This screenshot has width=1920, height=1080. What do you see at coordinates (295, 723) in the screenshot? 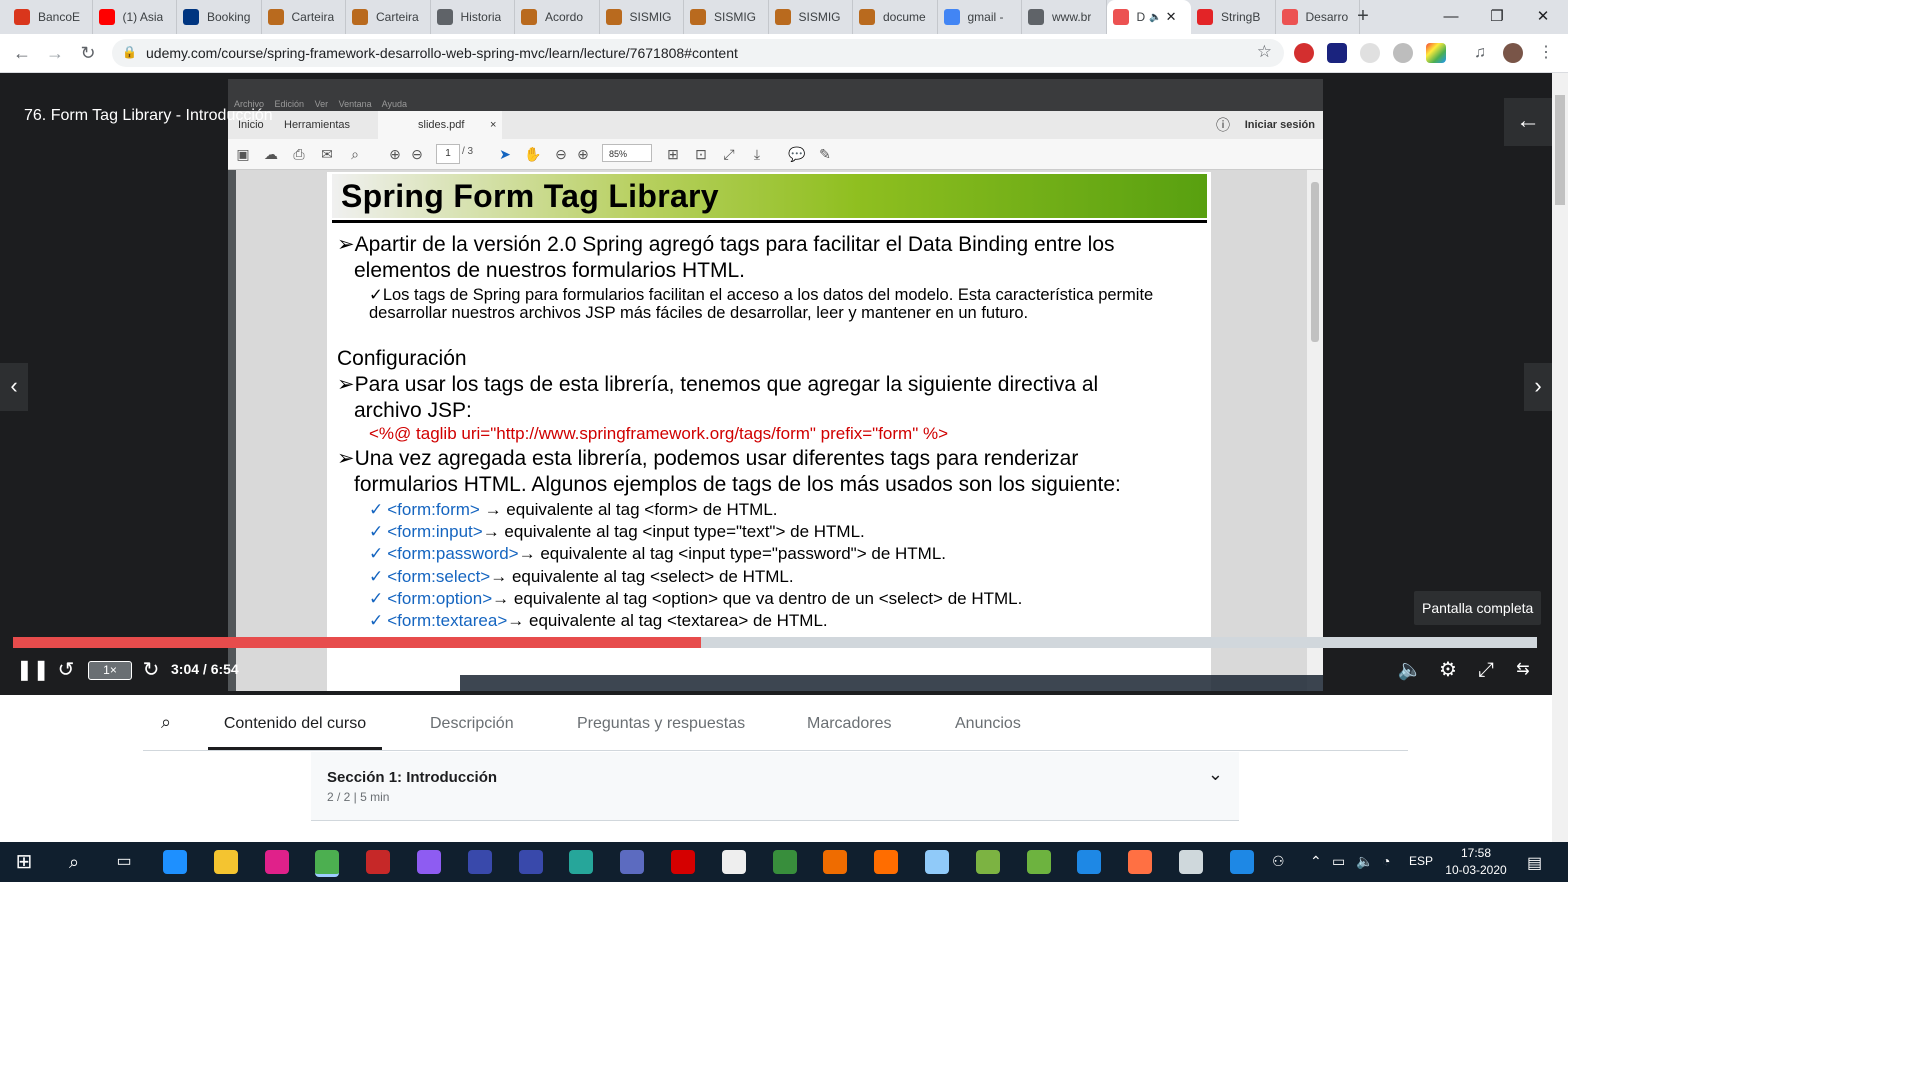
I see `tab-course-content: Contenido del curso` at bounding box center [295, 723].